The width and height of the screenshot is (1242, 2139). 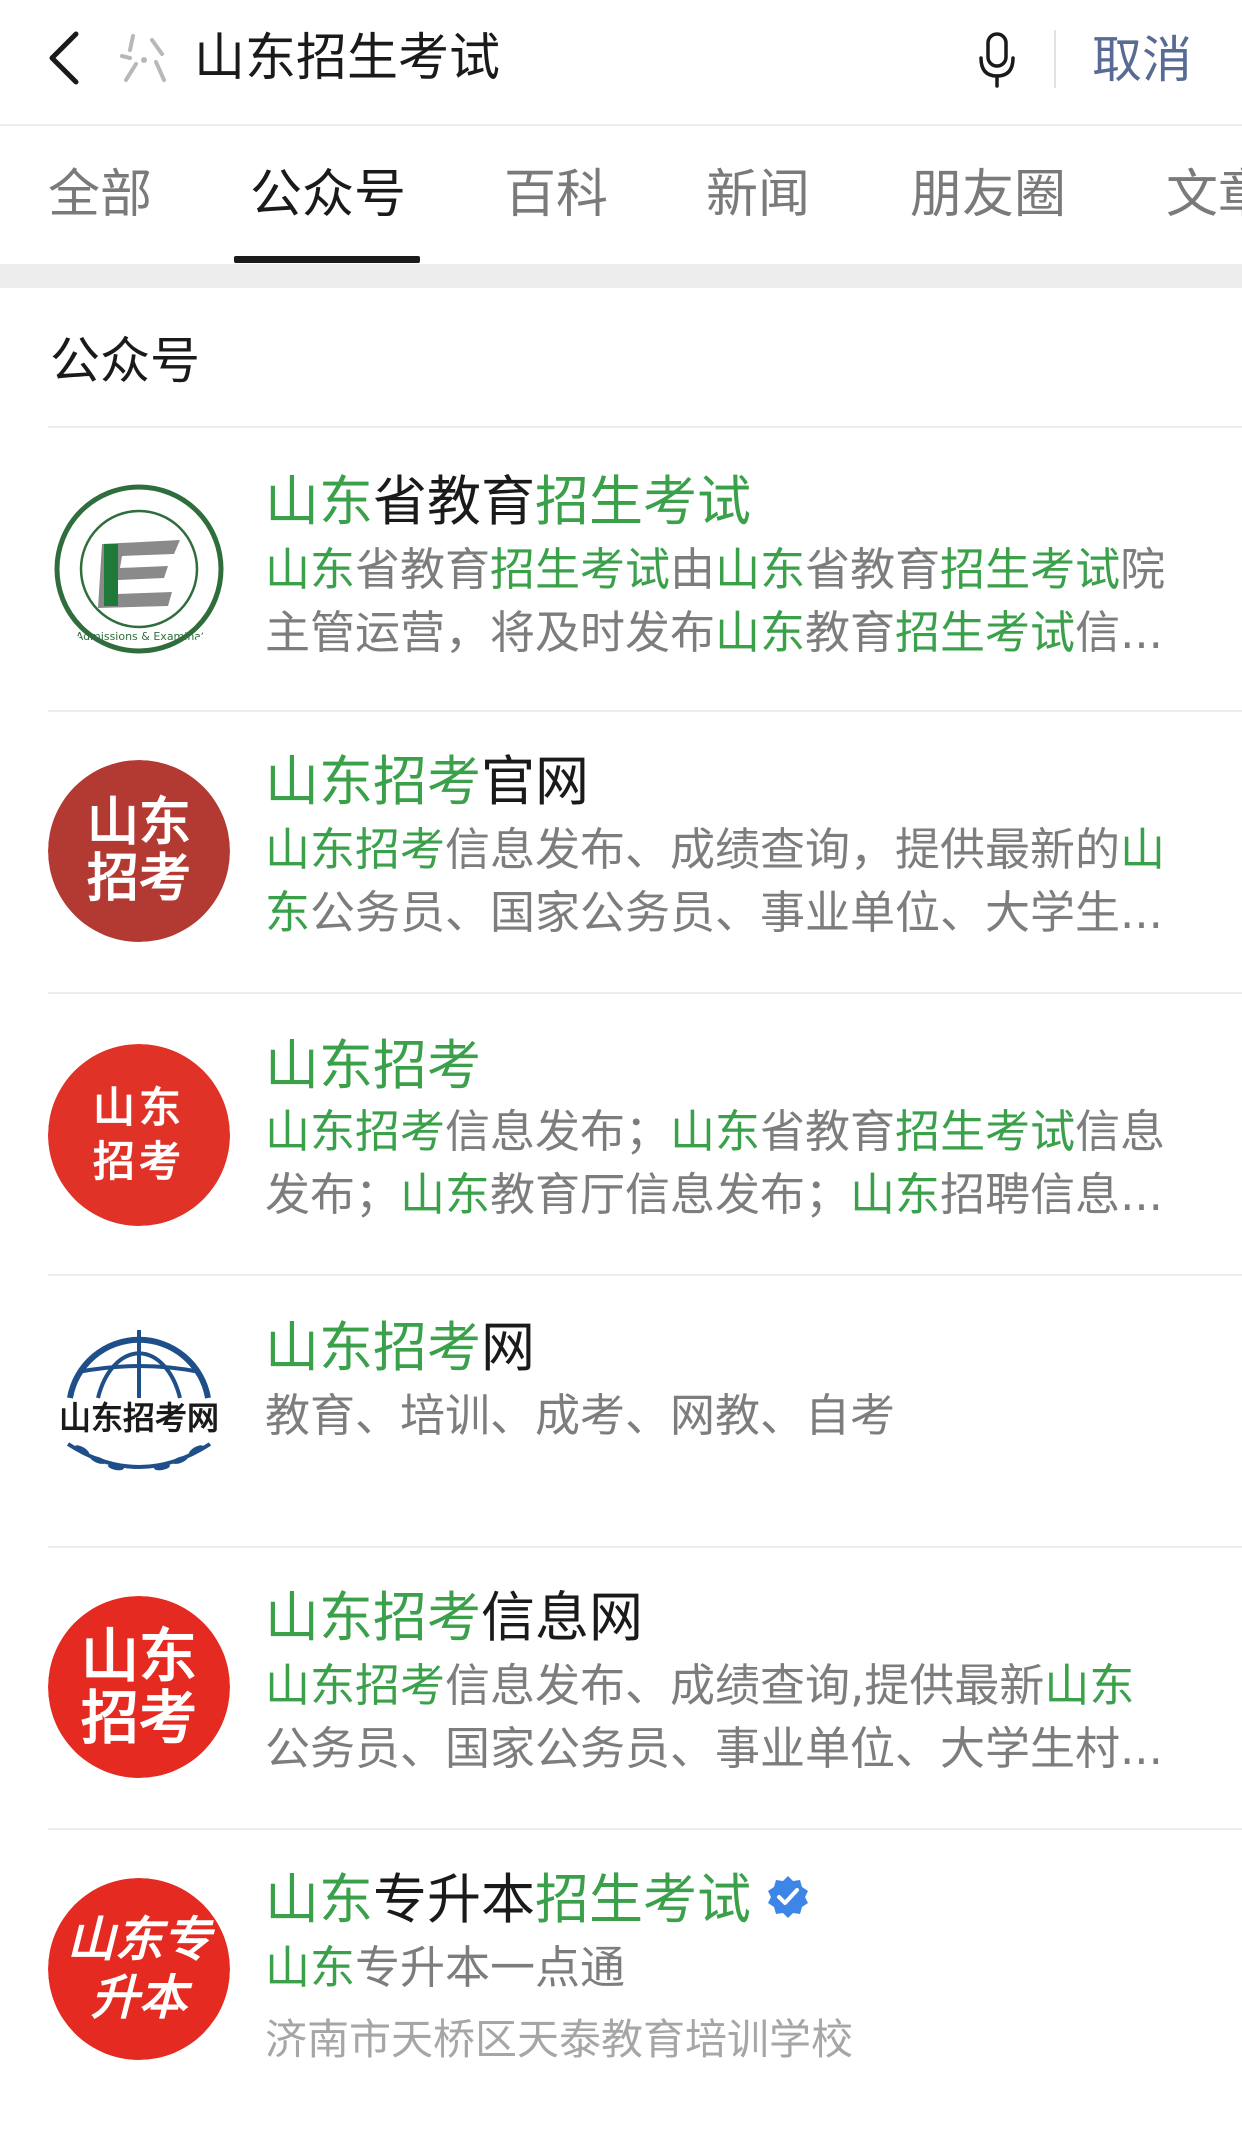 What do you see at coordinates (559, 2039) in the screenshot?
I see `account-operator: 济南市天桥区天泰教育培训学校` at bounding box center [559, 2039].